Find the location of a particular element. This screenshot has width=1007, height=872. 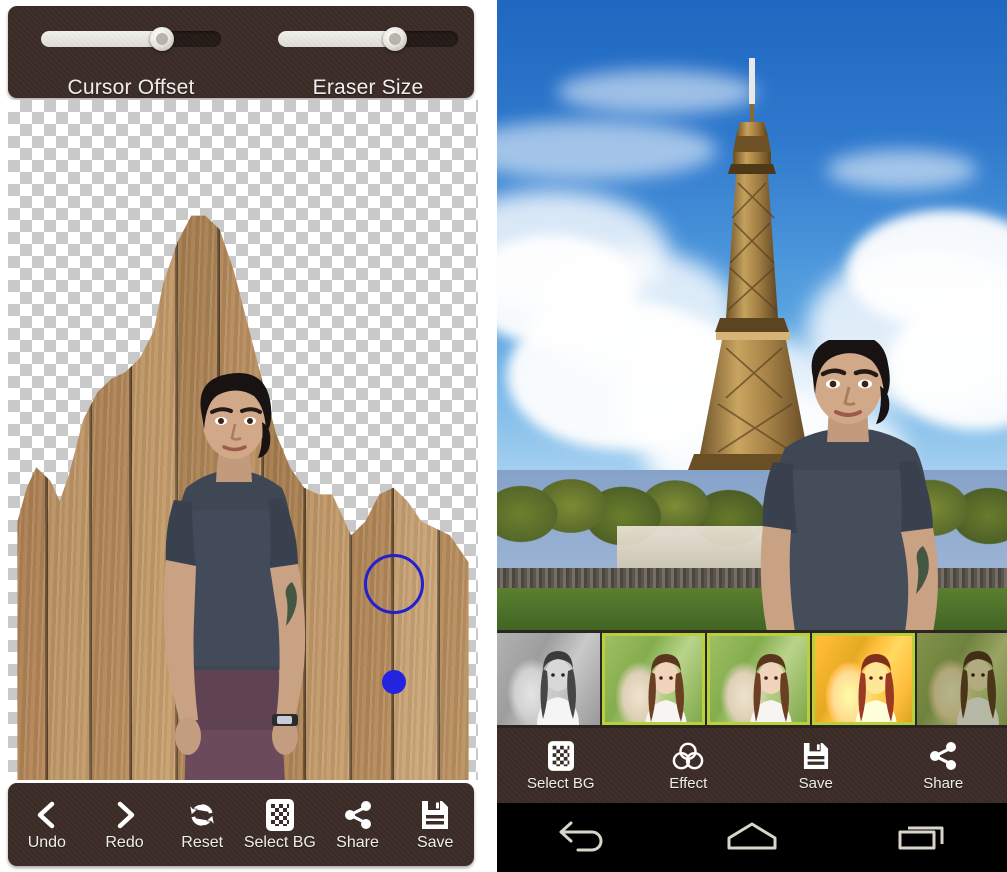

right-bottom-toolbar: Select BG Effect Save Share is located at coordinates (752, 765).